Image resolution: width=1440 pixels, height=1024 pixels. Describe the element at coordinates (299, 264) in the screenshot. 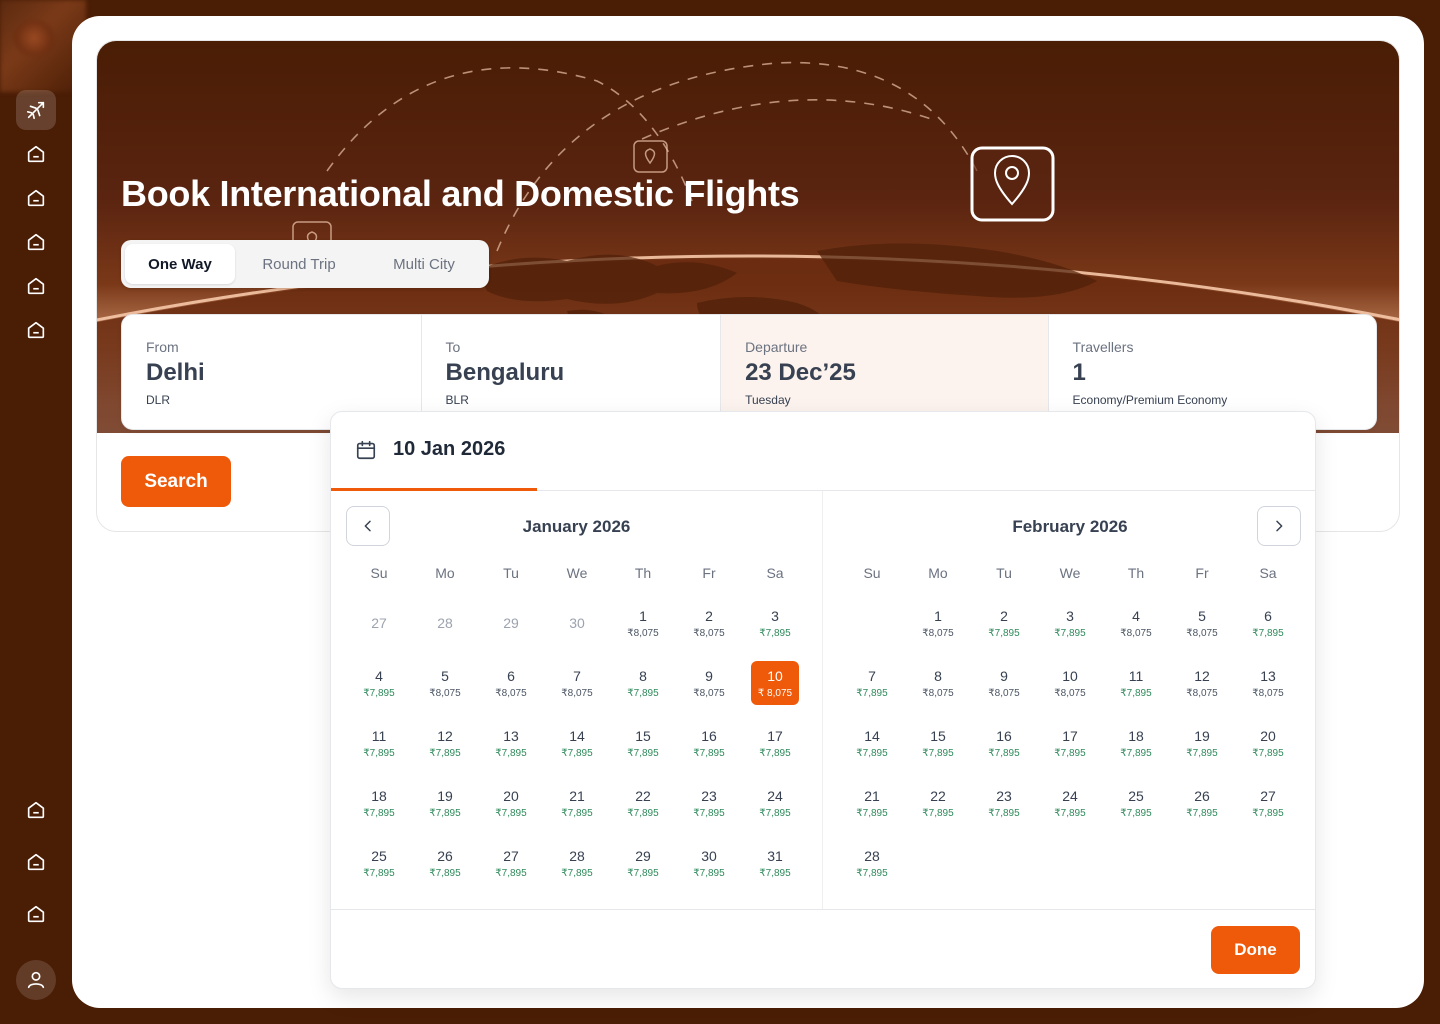

I see `tab-round-trip: Round Trip` at that location.